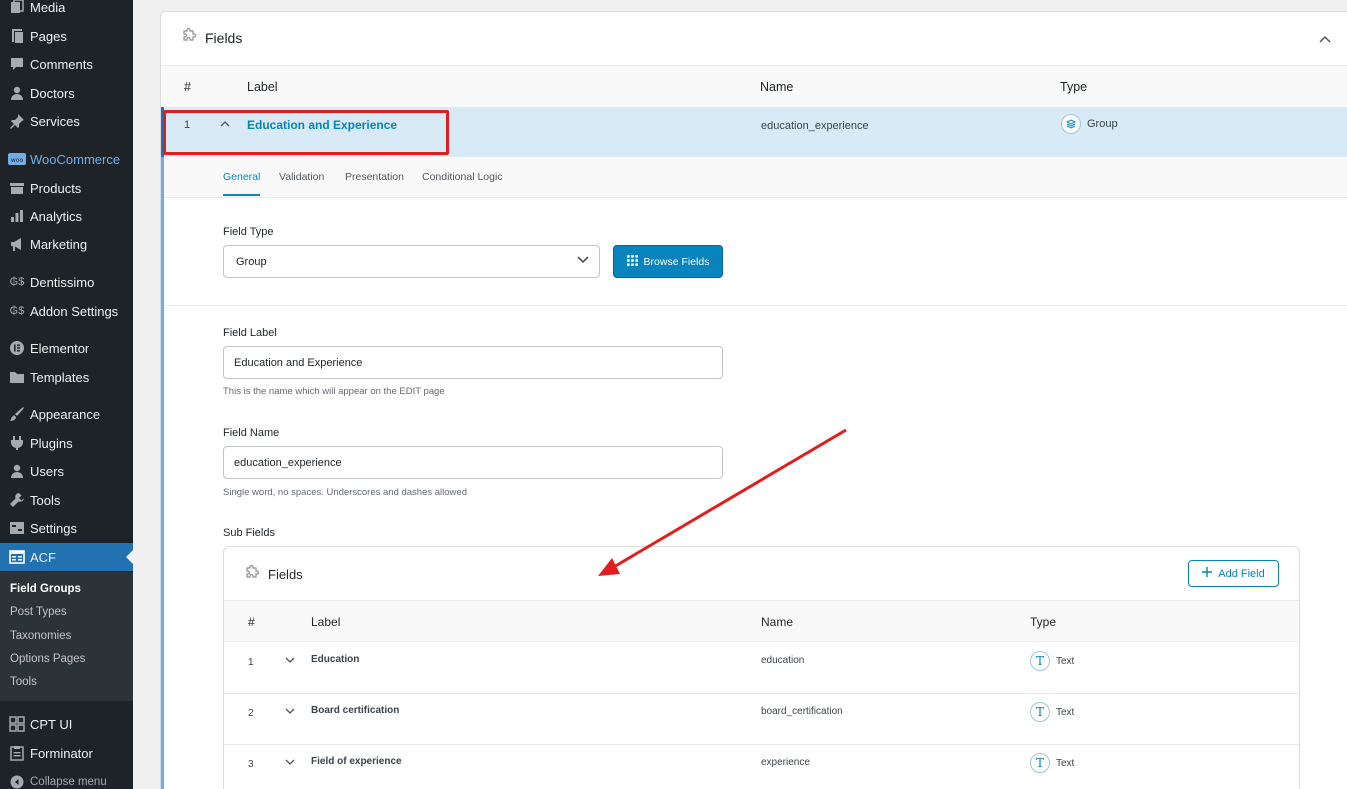 The width and height of the screenshot is (1347, 789). I want to click on settings-icon, so click(17, 528).